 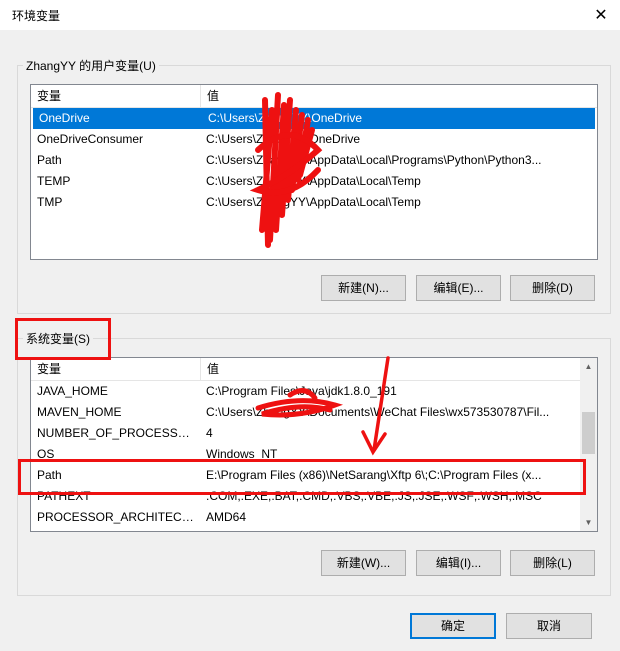 What do you see at coordinates (319, 274) in the screenshot?
I see `annotation-scribbles` at bounding box center [319, 274].